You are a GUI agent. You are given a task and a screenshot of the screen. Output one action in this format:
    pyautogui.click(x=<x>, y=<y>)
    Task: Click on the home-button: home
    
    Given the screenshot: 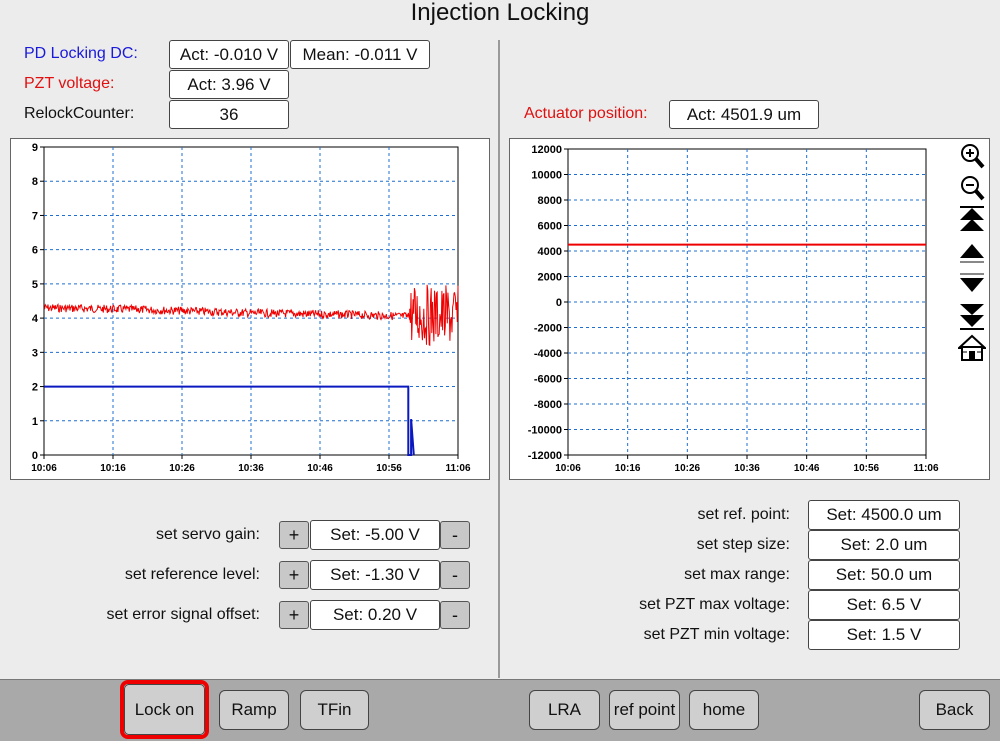 What is the action you would take?
    pyautogui.click(x=724, y=710)
    